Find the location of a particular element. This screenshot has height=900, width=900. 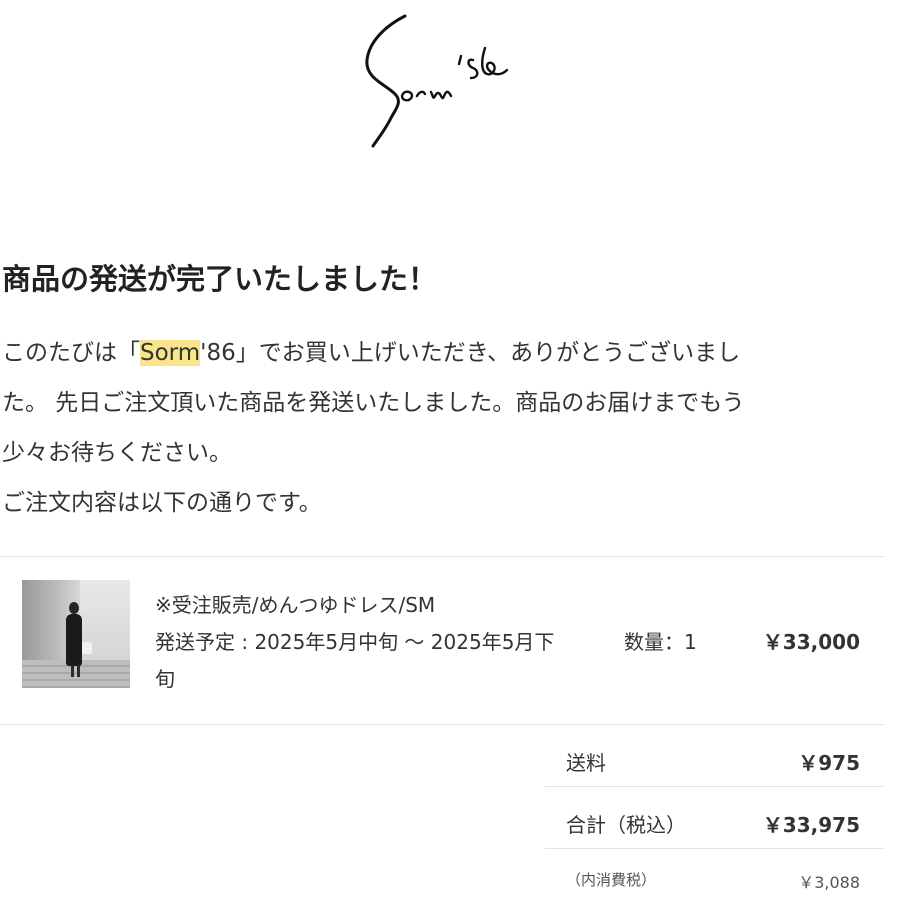

tax-label: （内消費税） is located at coordinates (611, 880).